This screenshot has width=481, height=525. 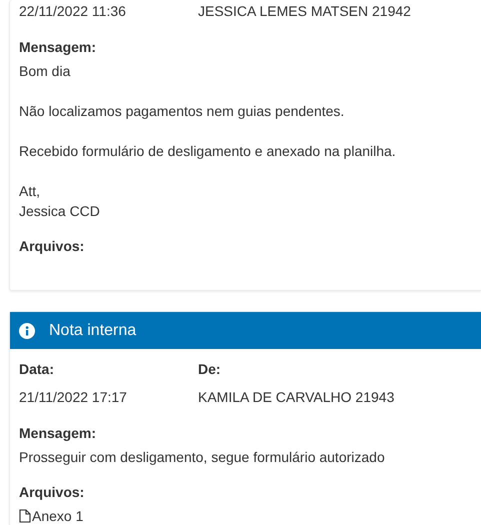 I want to click on message-line: Bom dia, so click(x=44, y=71).